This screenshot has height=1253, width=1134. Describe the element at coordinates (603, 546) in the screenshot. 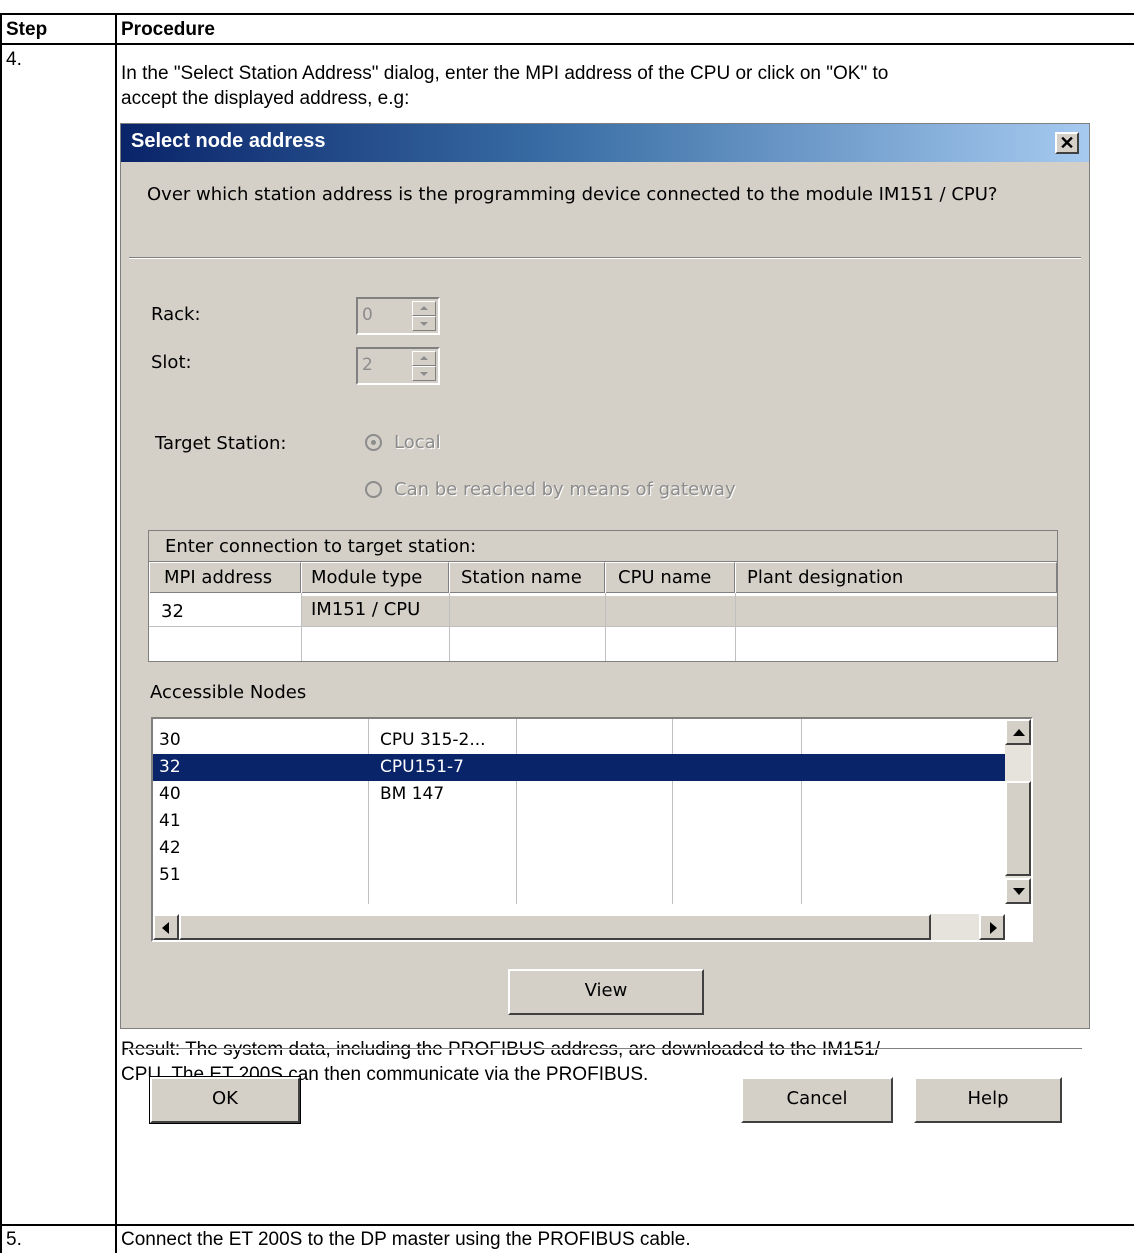

I see `connection-caption-bar: Enter connection to target station:` at that location.